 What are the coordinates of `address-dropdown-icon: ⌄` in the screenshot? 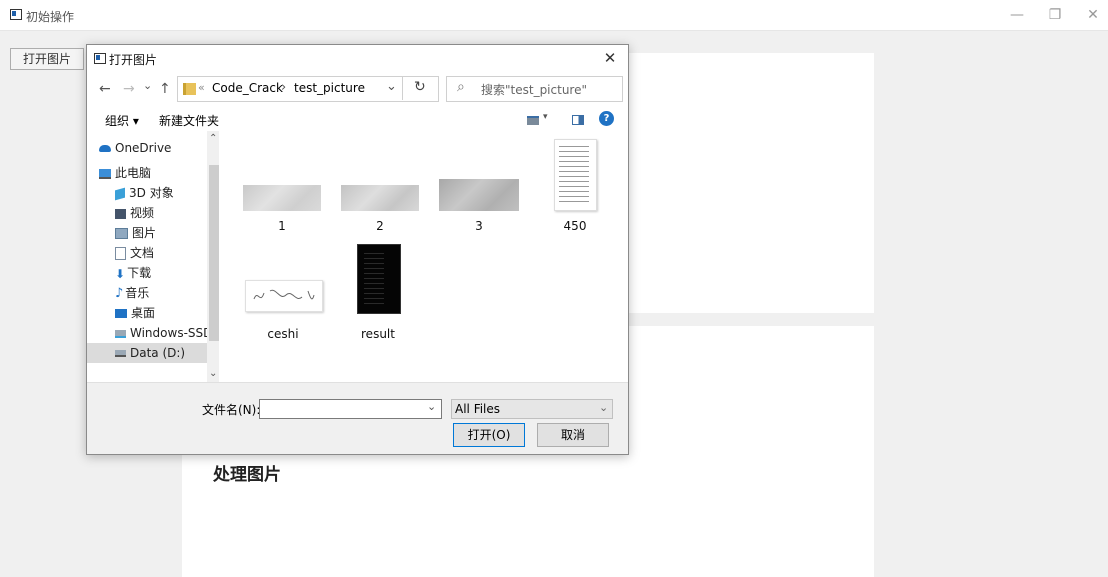 It's located at (391, 86).